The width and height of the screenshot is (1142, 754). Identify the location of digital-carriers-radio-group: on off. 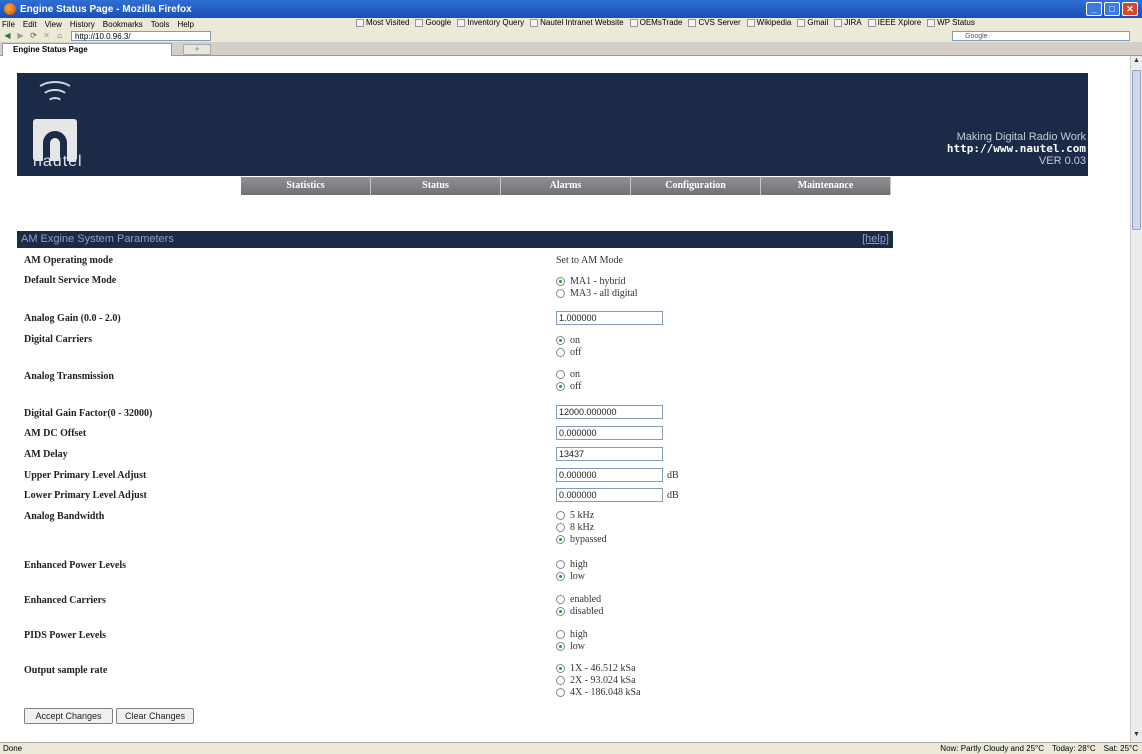
(568, 346).